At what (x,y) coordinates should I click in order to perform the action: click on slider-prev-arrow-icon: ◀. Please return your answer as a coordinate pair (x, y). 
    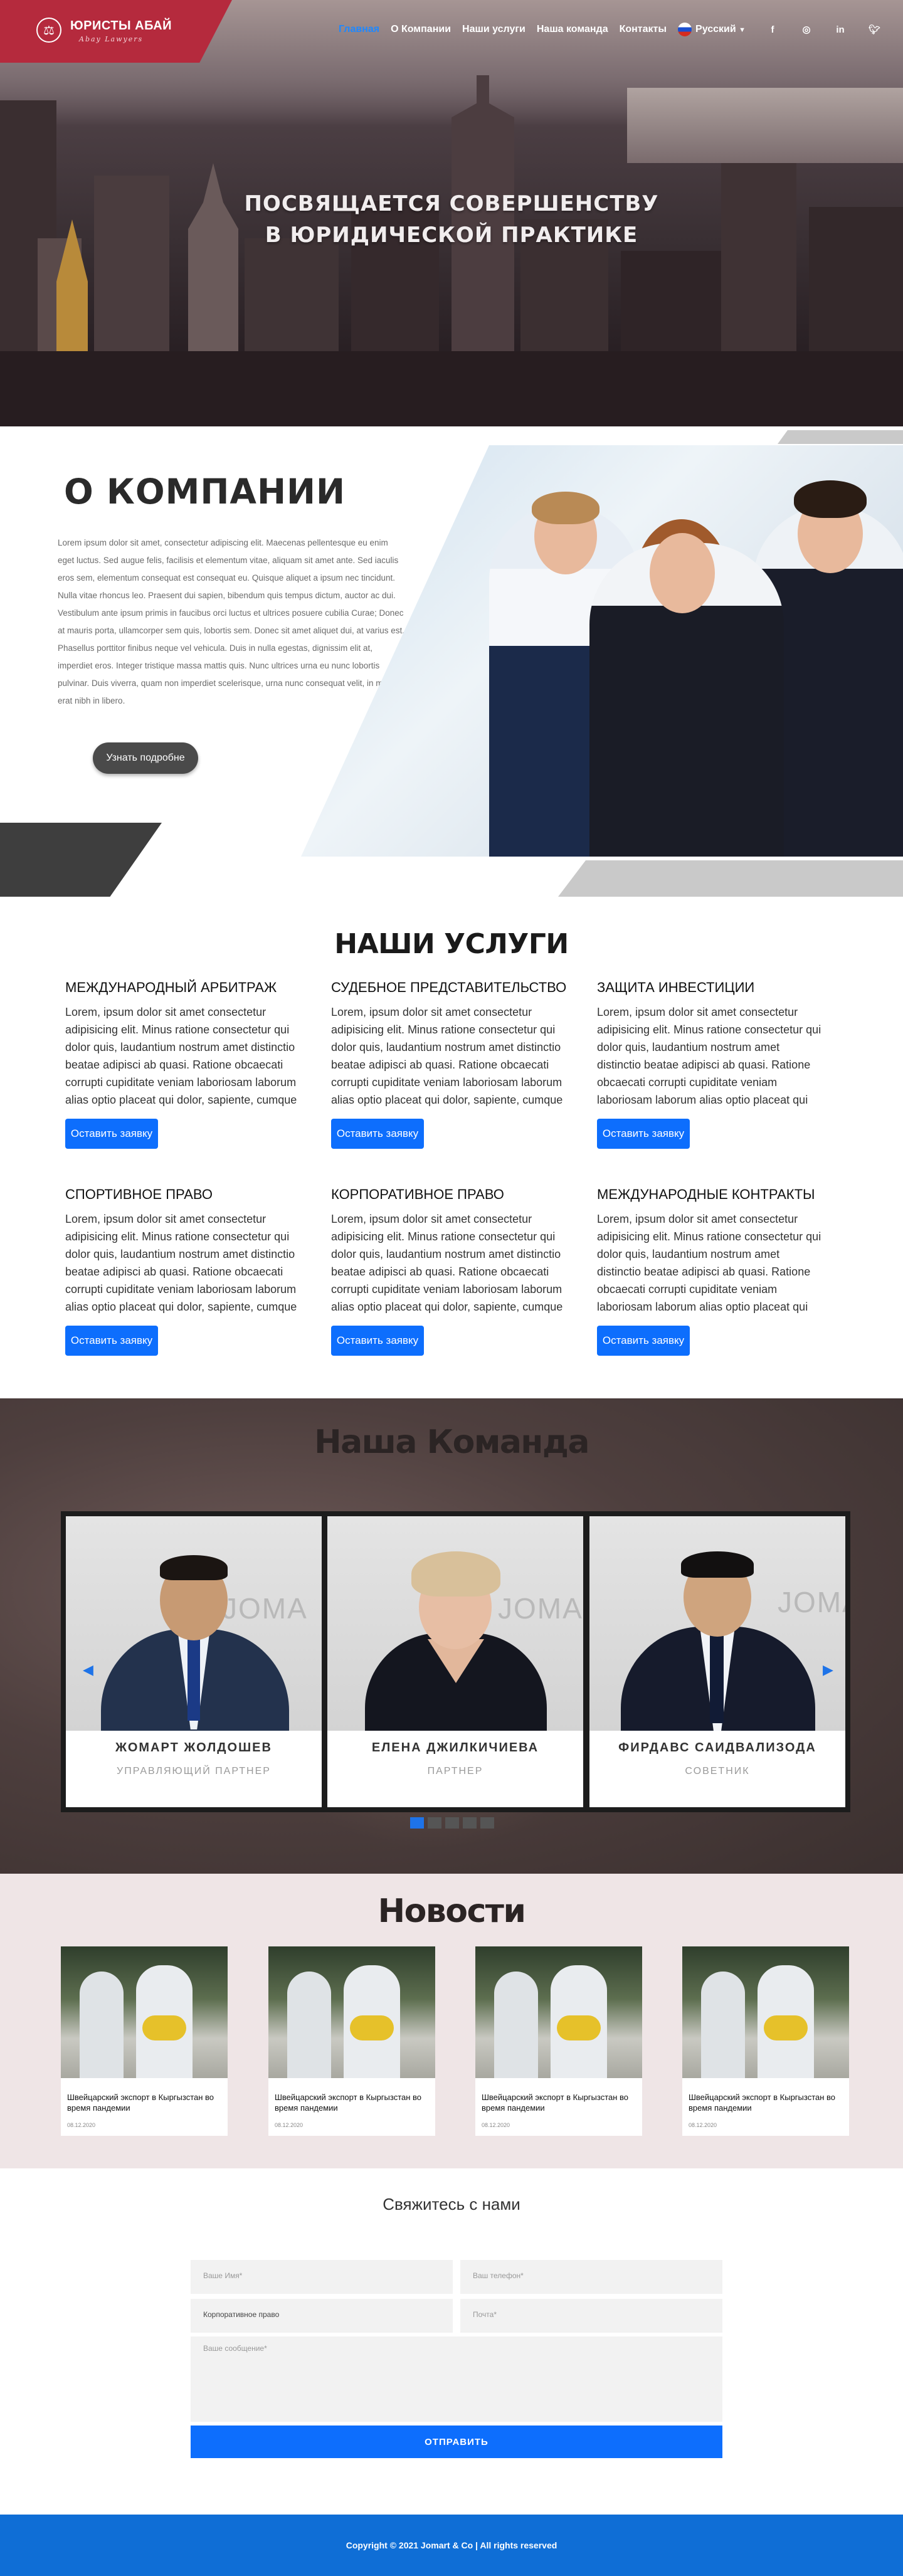
    Looking at the image, I should click on (88, 1670).